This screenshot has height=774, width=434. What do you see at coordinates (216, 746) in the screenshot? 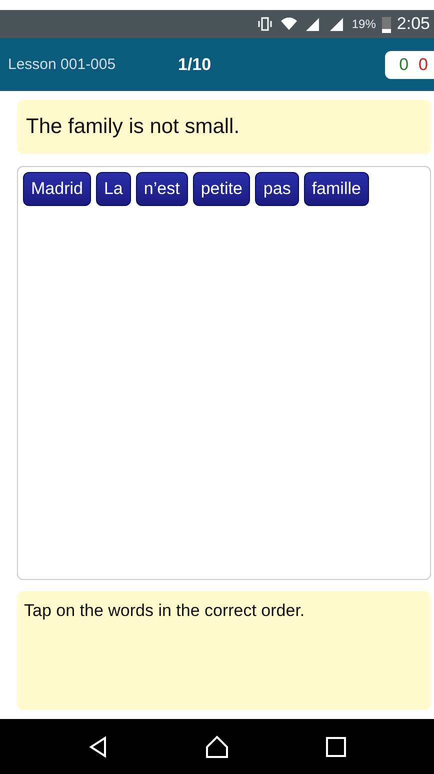
I see `home-icon` at bounding box center [216, 746].